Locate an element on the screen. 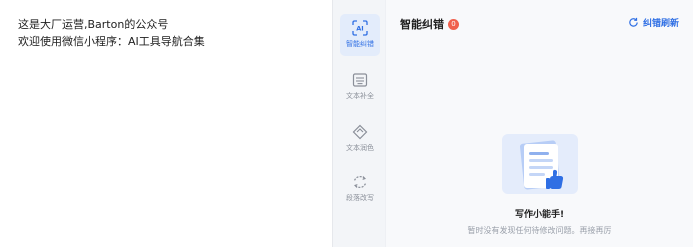  tool-label: 文本补全 is located at coordinates (360, 96).